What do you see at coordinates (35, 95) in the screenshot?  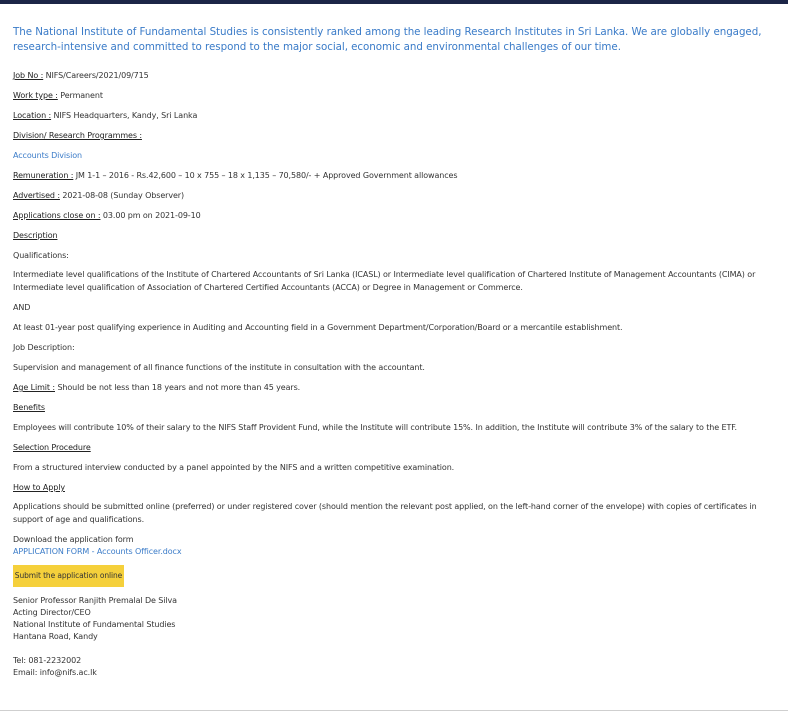 I see `work-type-label: Work type :` at bounding box center [35, 95].